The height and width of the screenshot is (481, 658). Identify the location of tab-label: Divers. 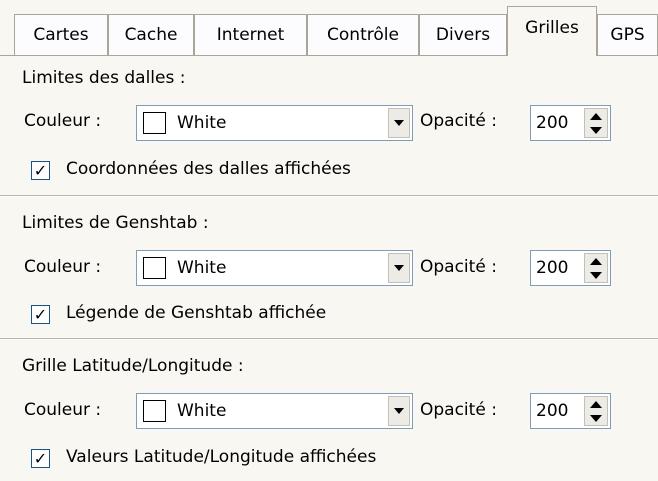
(463, 35).